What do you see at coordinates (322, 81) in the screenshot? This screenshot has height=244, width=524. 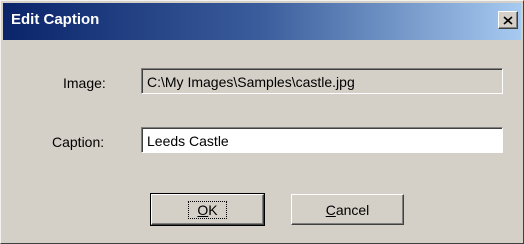 I see `image-path-field: C:\My Images\Samples\castle.jpg` at bounding box center [322, 81].